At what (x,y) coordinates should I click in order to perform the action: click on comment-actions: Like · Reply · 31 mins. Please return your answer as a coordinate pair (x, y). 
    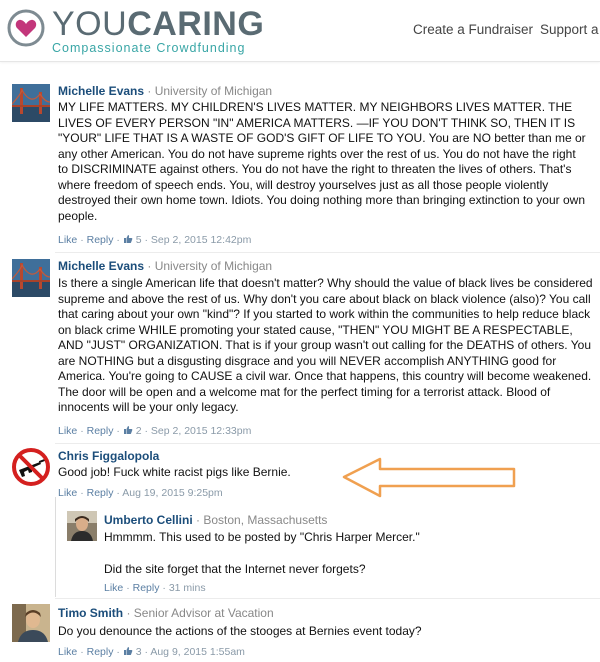
    Looking at the image, I should click on (155, 588).